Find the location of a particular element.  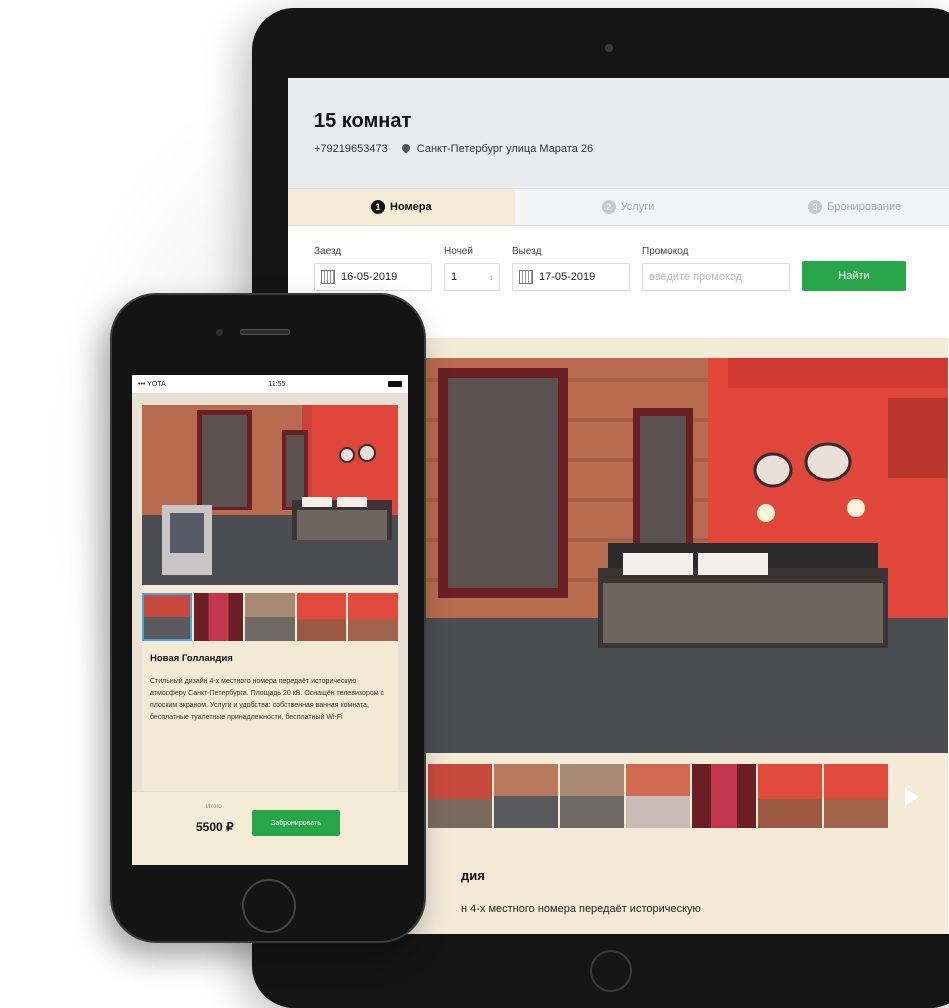

room-name: дия is located at coordinates (473, 875).